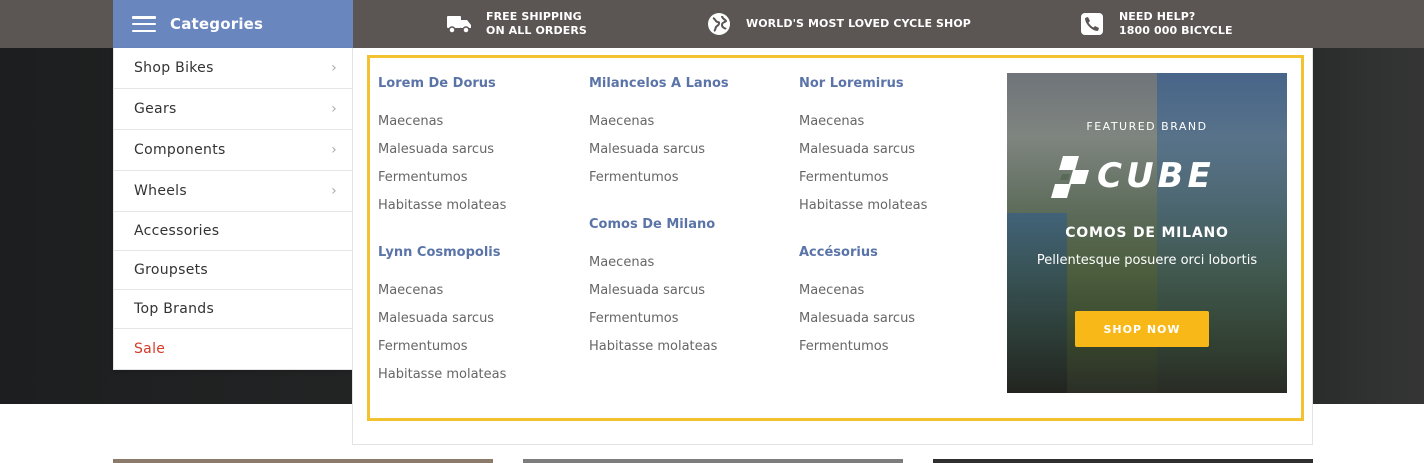  What do you see at coordinates (459, 24) in the screenshot?
I see `truck-icon` at bounding box center [459, 24].